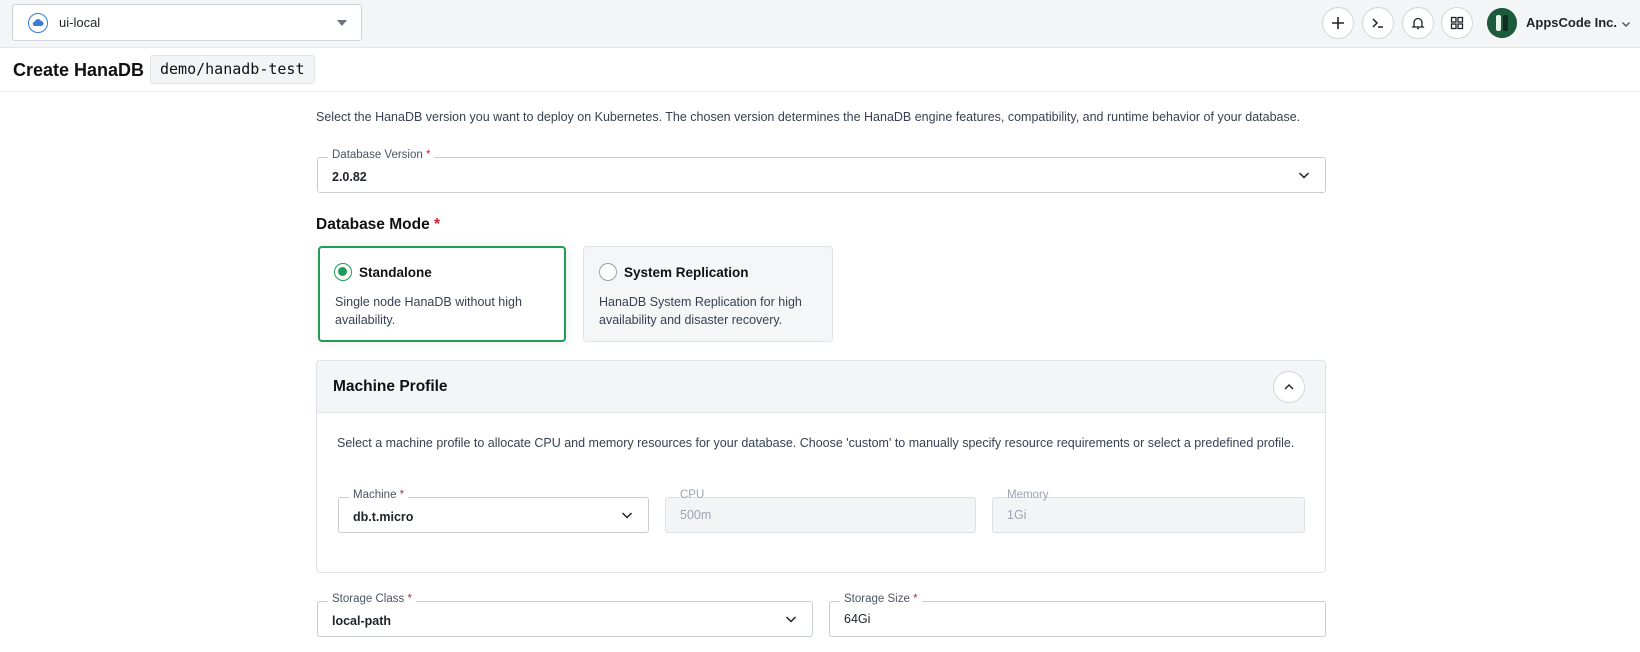 The height and width of the screenshot is (652, 1640). What do you see at coordinates (1017, 515) in the screenshot?
I see `memory-value: 1Gi` at bounding box center [1017, 515].